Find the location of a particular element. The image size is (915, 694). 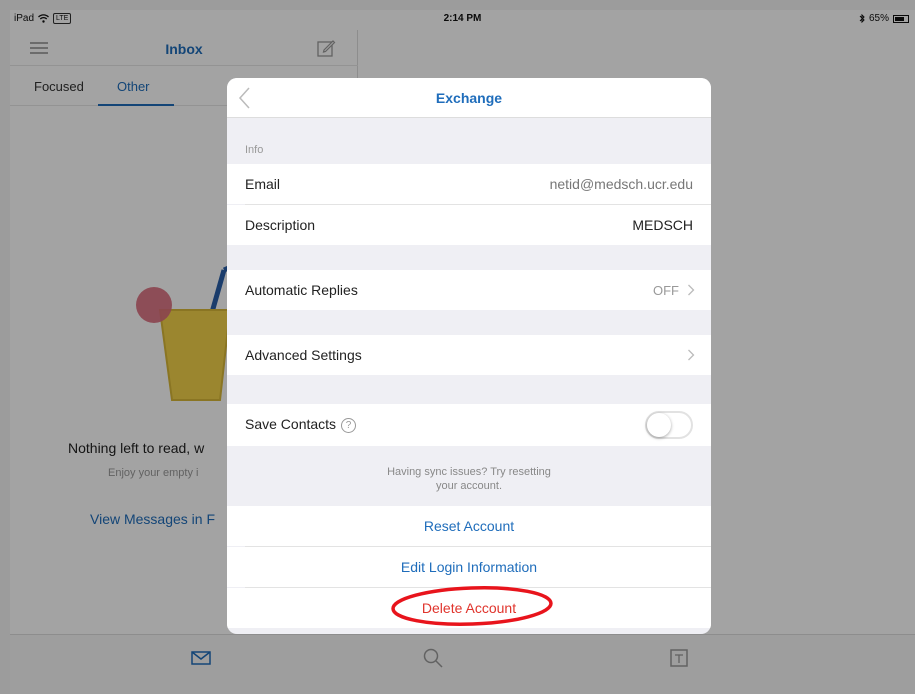

automatic-replies-row: Automatic Replies OFF is located at coordinates (469, 290).